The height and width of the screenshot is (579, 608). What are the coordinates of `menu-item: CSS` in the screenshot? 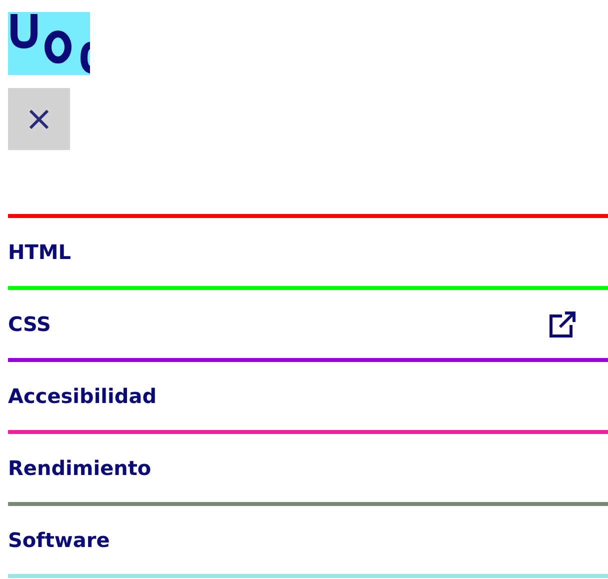 It's located at (308, 322).